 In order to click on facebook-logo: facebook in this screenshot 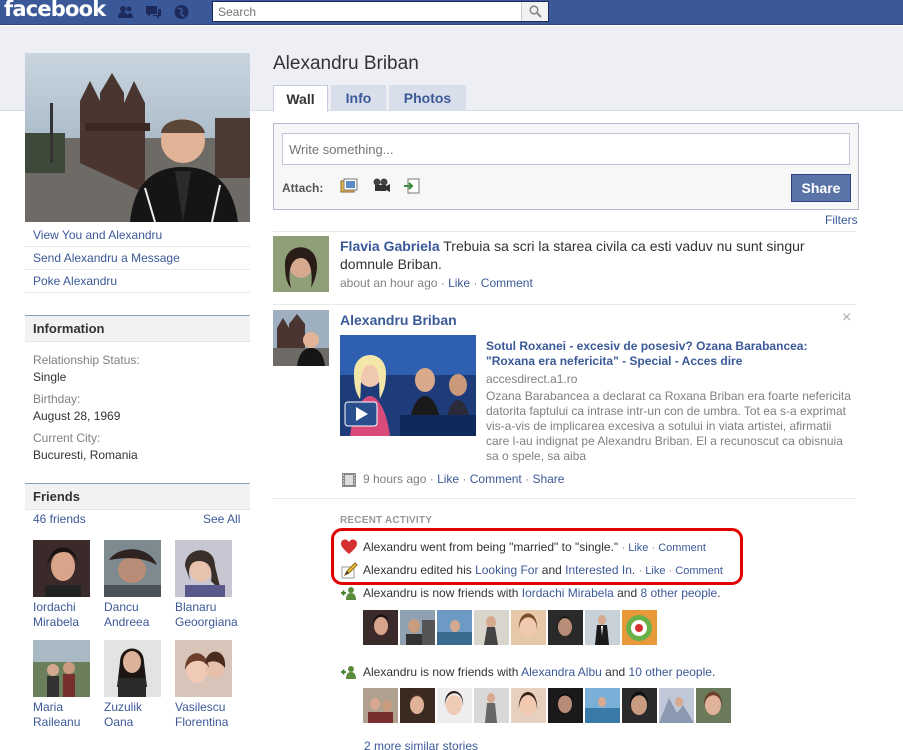, I will do `click(55, 10)`.